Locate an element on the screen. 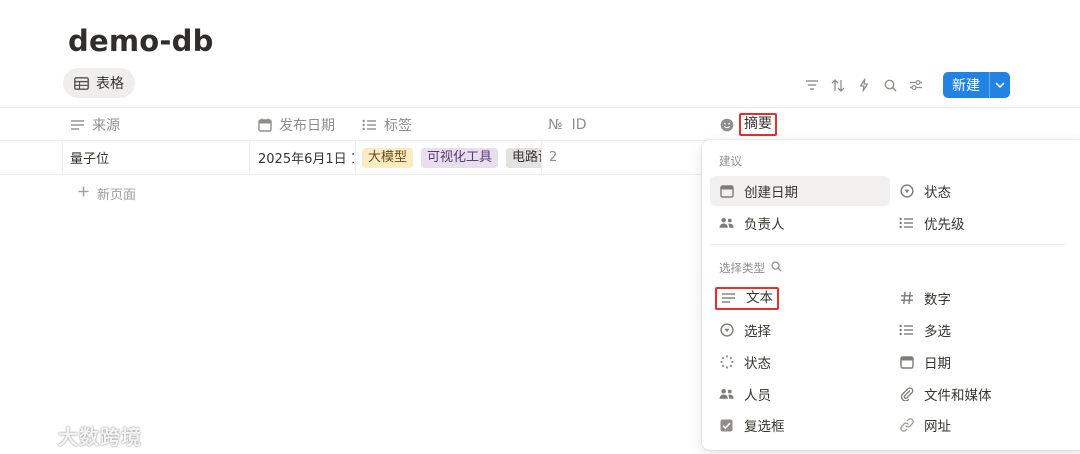 The image size is (1080, 454). menu-item-label: 文件和媒体 is located at coordinates (958, 396).